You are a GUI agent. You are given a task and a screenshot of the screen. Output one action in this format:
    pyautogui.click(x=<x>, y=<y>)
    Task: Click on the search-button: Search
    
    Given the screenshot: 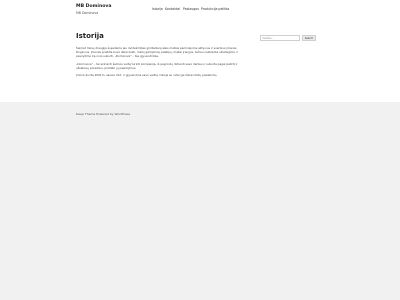 What is the action you would take?
    pyautogui.click(x=309, y=38)
    